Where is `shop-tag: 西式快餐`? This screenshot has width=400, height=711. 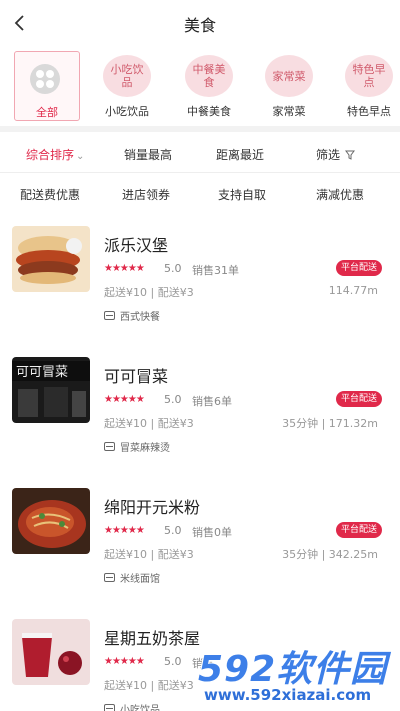
shop-tag: 西式快餐 is located at coordinates (132, 315).